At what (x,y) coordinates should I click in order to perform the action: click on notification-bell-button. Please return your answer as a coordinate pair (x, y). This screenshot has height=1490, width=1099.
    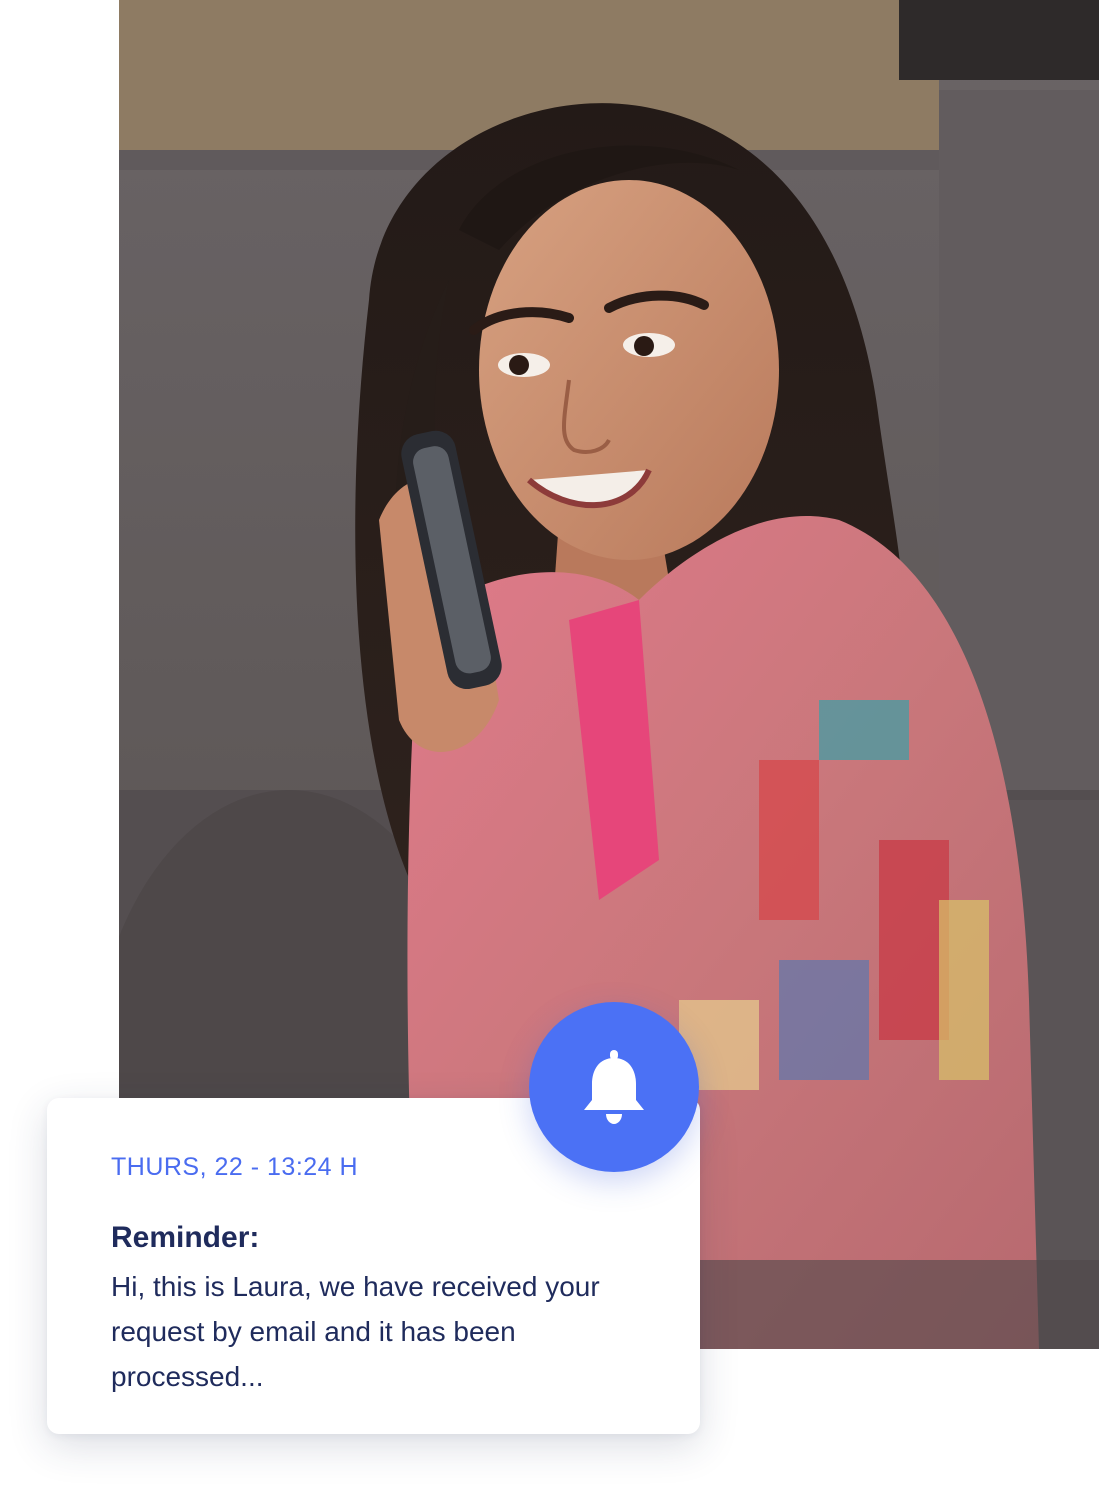
    Looking at the image, I should click on (614, 1087).